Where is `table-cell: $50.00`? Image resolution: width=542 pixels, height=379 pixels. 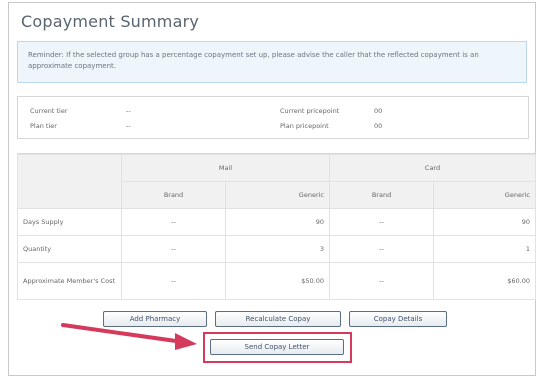
table-cell: $50.00 is located at coordinates (277, 281).